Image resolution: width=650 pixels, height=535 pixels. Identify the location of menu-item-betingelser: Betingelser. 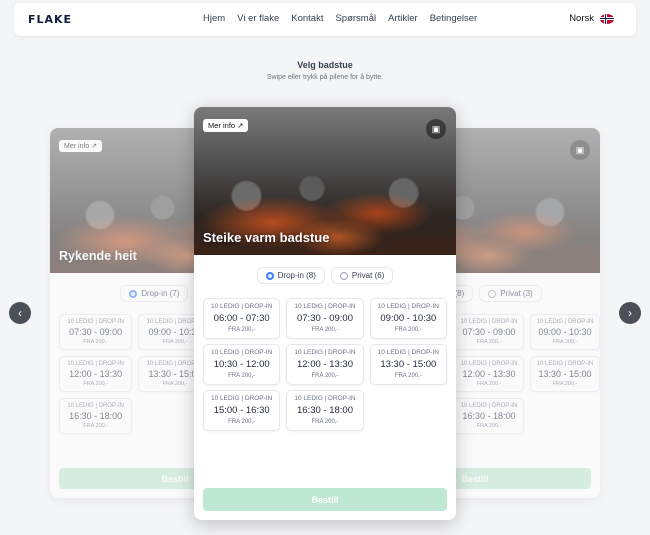
(454, 18).